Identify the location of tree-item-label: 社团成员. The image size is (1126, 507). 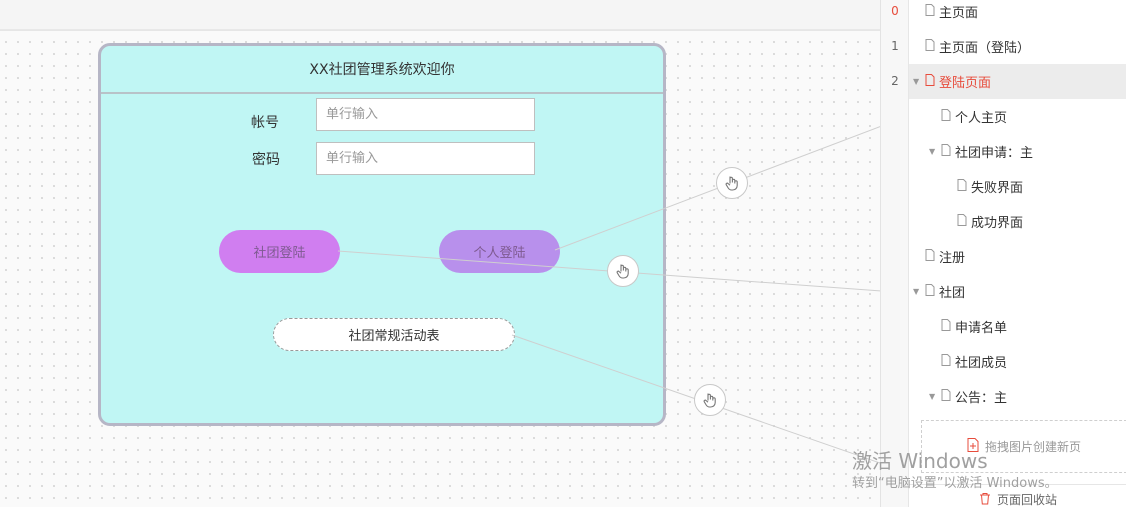
(981, 363).